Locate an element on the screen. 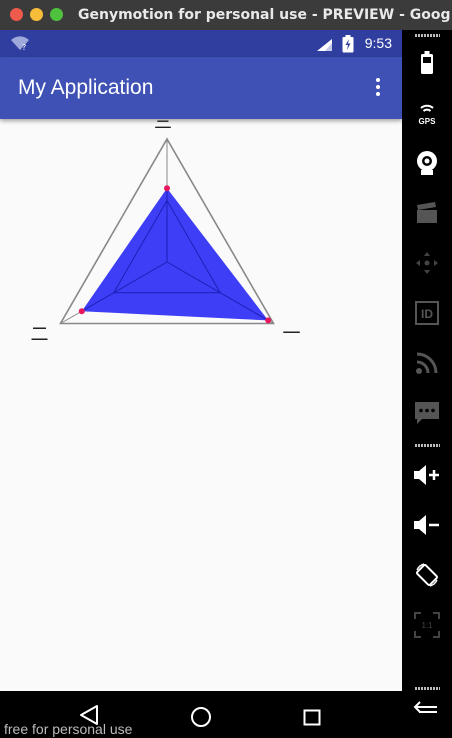  status-bar: ? 9:53 is located at coordinates (201, 43).